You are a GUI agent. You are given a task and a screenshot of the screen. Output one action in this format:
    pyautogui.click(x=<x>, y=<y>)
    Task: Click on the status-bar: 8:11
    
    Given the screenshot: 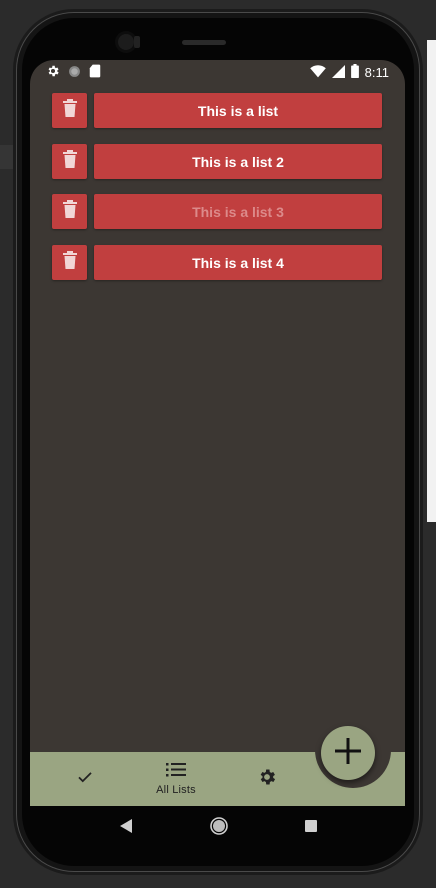 What is the action you would take?
    pyautogui.click(x=217, y=72)
    